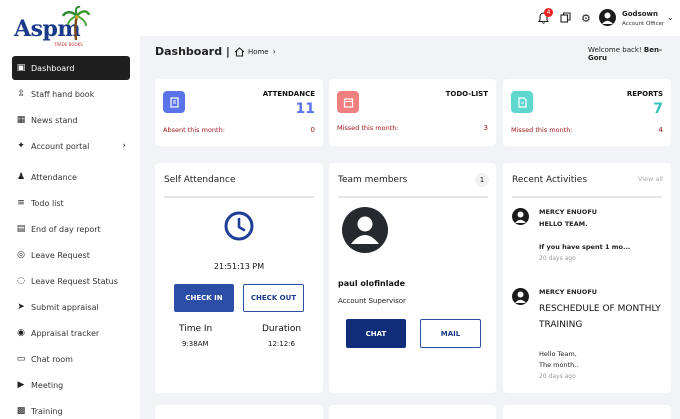  I want to click on list-icon: ≡, so click(21, 203).